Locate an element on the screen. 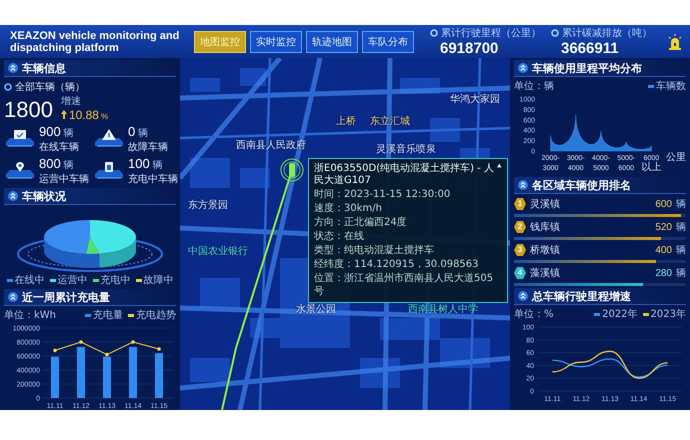 This screenshot has height=440, width=690. vehicle-category: 充电中车辆 is located at coordinates (153, 179).